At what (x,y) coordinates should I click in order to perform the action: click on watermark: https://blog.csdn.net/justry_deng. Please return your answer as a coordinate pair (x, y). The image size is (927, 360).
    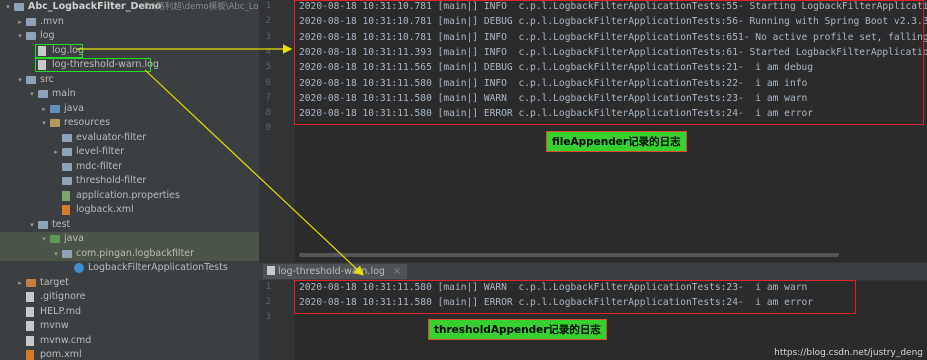
    Looking at the image, I should click on (848, 353).